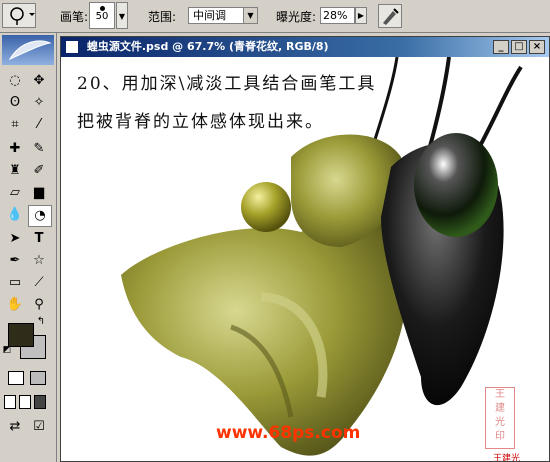 The image size is (550, 462). What do you see at coordinates (266, 207) in the screenshot?
I see `knob-shape` at bounding box center [266, 207].